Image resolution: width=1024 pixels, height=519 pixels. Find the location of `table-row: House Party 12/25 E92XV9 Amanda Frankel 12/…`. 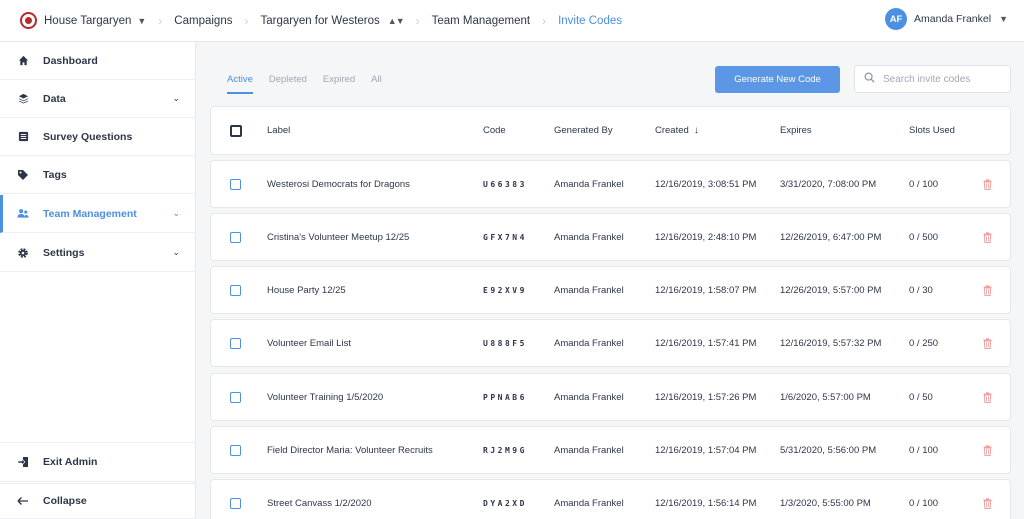

table-row: House Party 12/25 E92XV9 Amanda Frankel 12/… is located at coordinates (610, 290).